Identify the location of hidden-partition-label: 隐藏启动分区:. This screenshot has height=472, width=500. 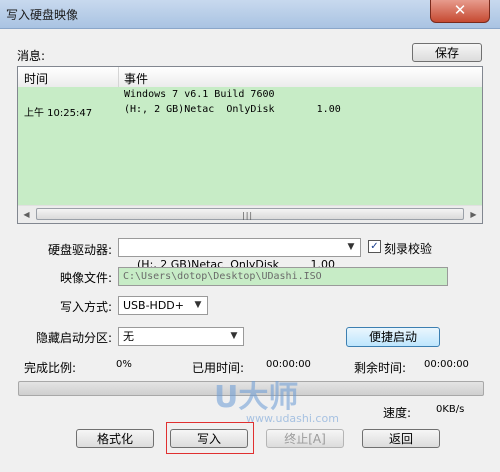
(73, 338).